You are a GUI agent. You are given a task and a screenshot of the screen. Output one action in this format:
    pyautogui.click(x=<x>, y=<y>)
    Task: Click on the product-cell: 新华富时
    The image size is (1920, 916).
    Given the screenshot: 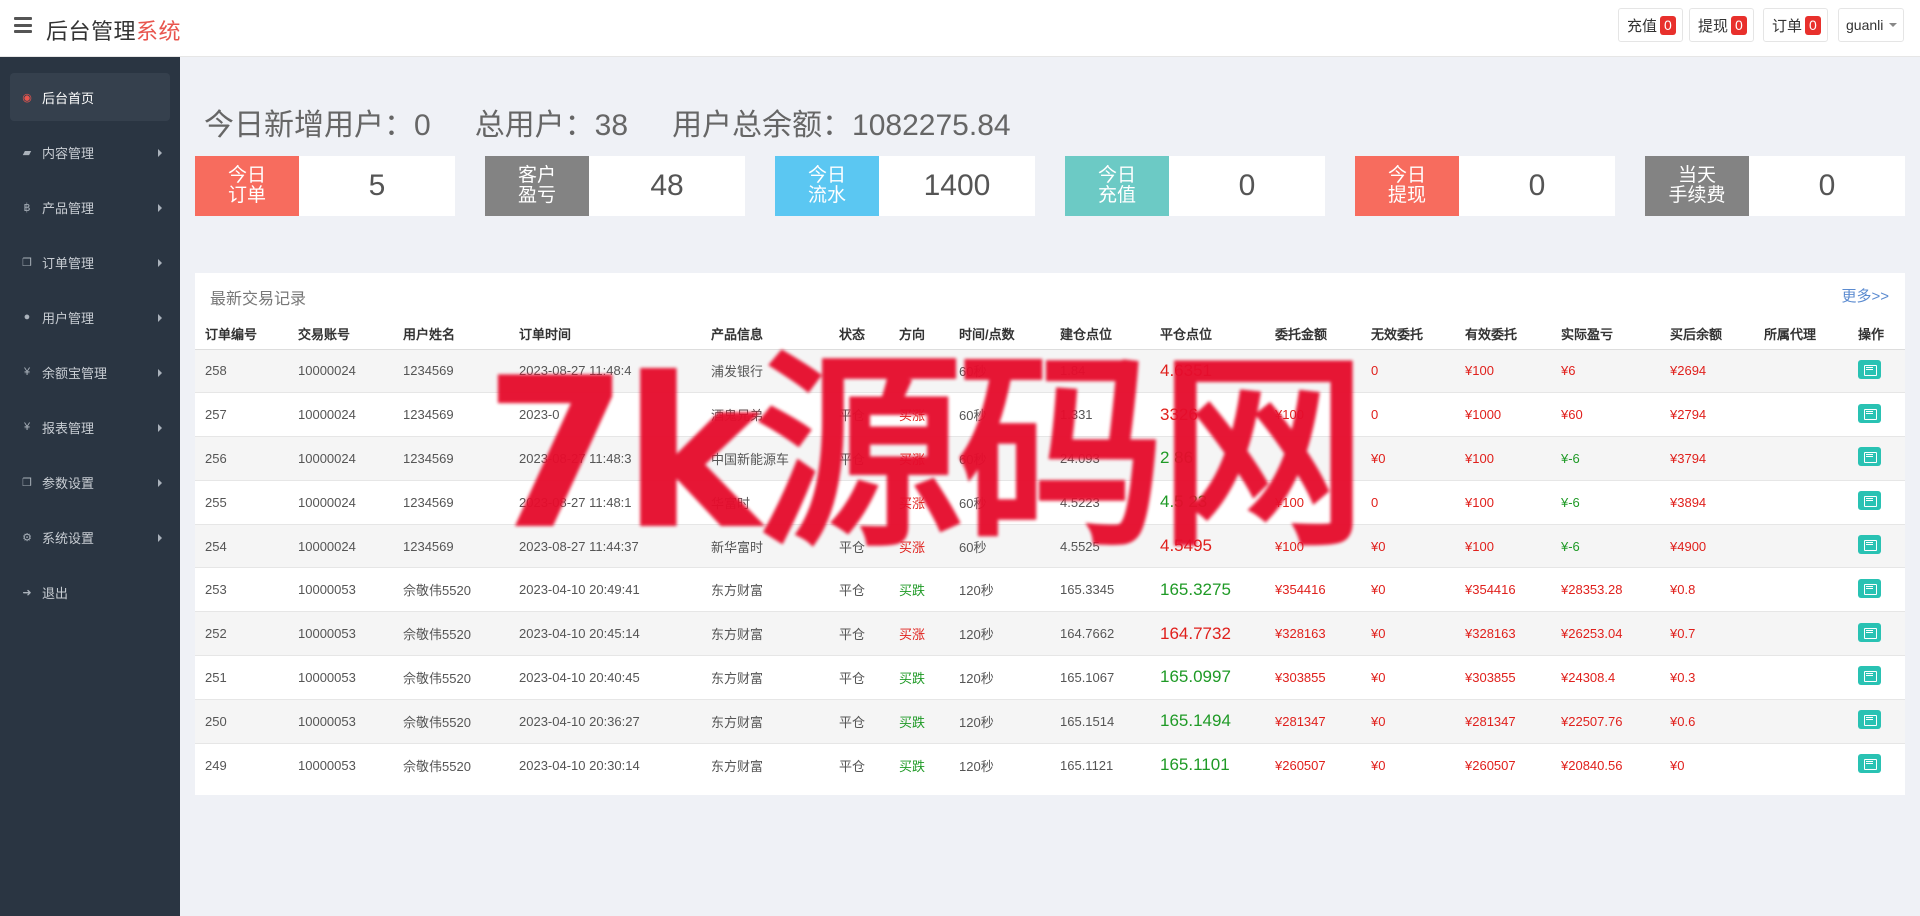 What is the action you would take?
    pyautogui.click(x=765, y=545)
    